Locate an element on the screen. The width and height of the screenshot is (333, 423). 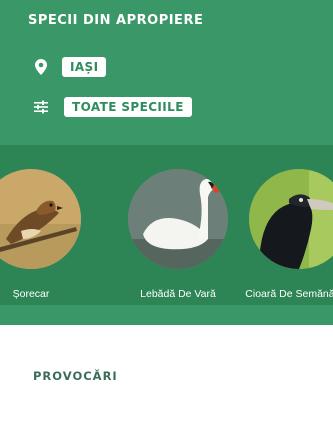
rook-photo is located at coordinates (291, 219).